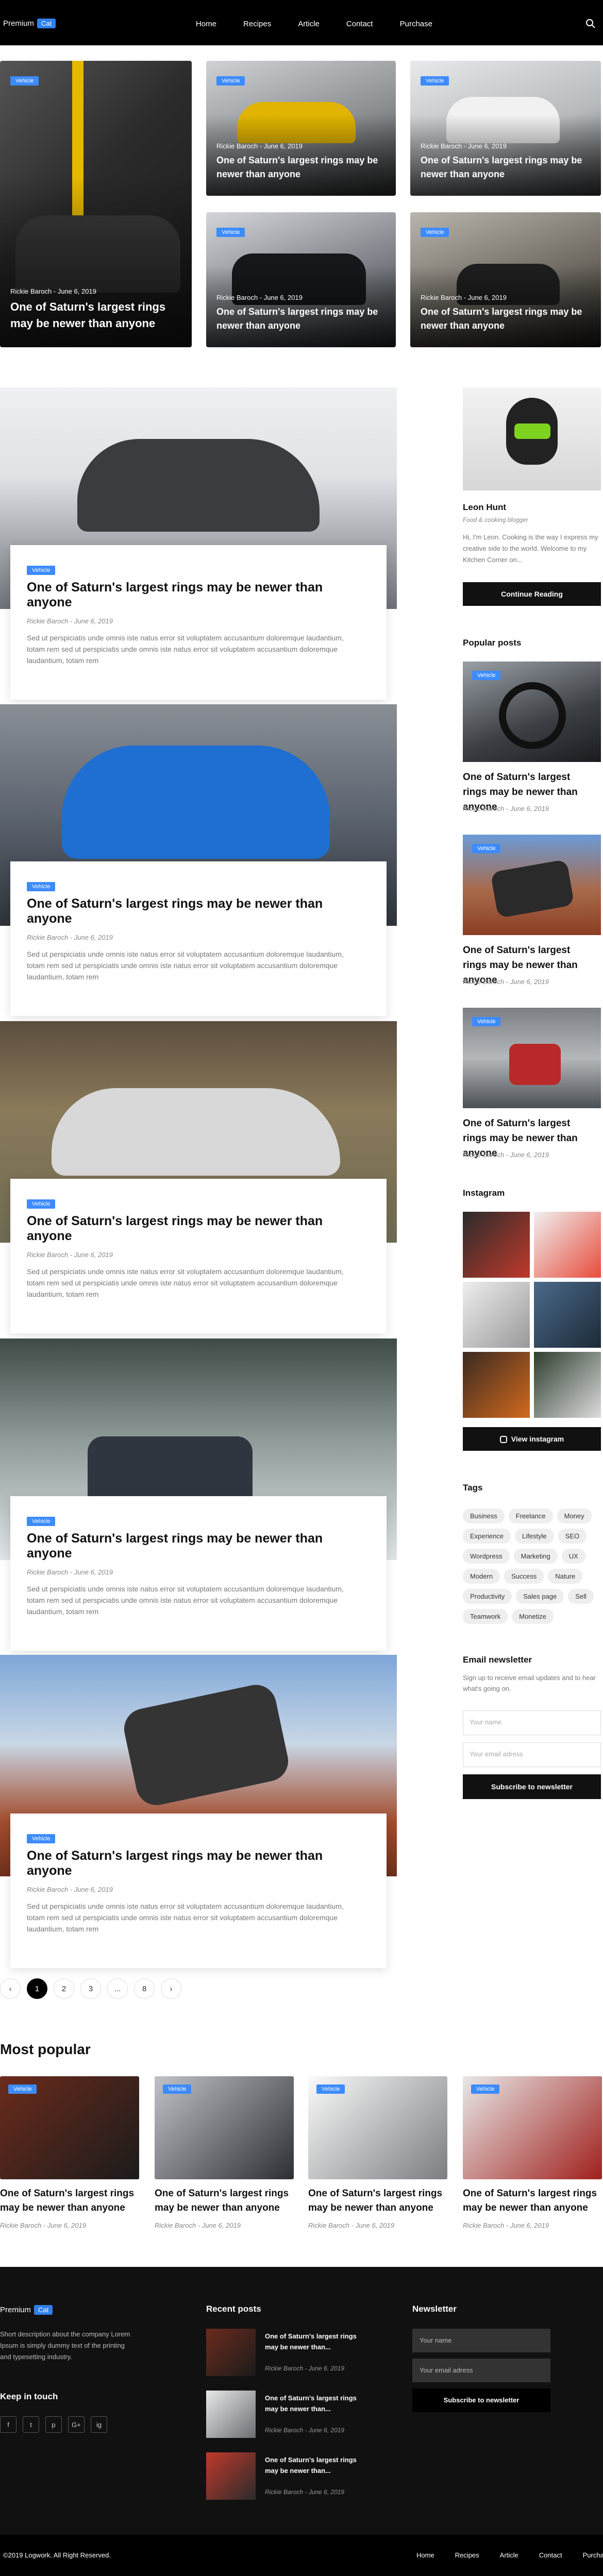 The width and height of the screenshot is (603, 2576). What do you see at coordinates (572, 1536) in the screenshot?
I see `tag: SEO` at bounding box center [572, 1536].